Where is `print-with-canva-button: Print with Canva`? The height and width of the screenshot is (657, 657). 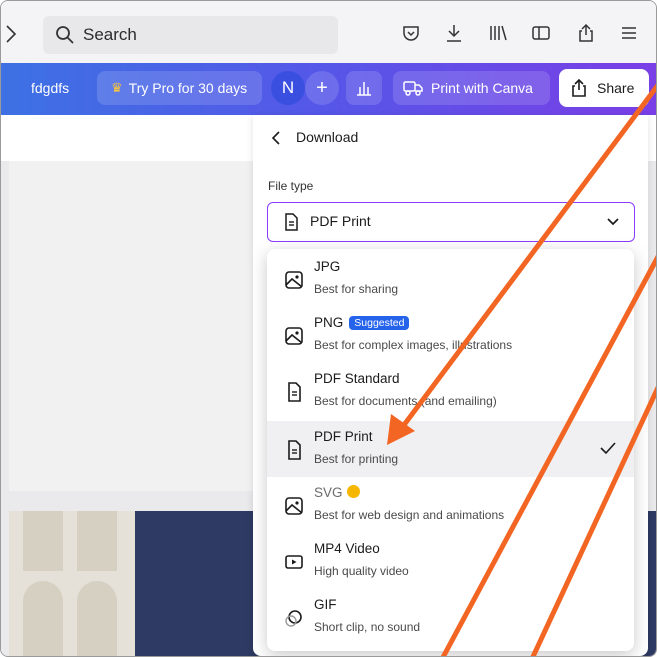 print-with-canva-button: Print with Canva is located at coordinates (471, 88).